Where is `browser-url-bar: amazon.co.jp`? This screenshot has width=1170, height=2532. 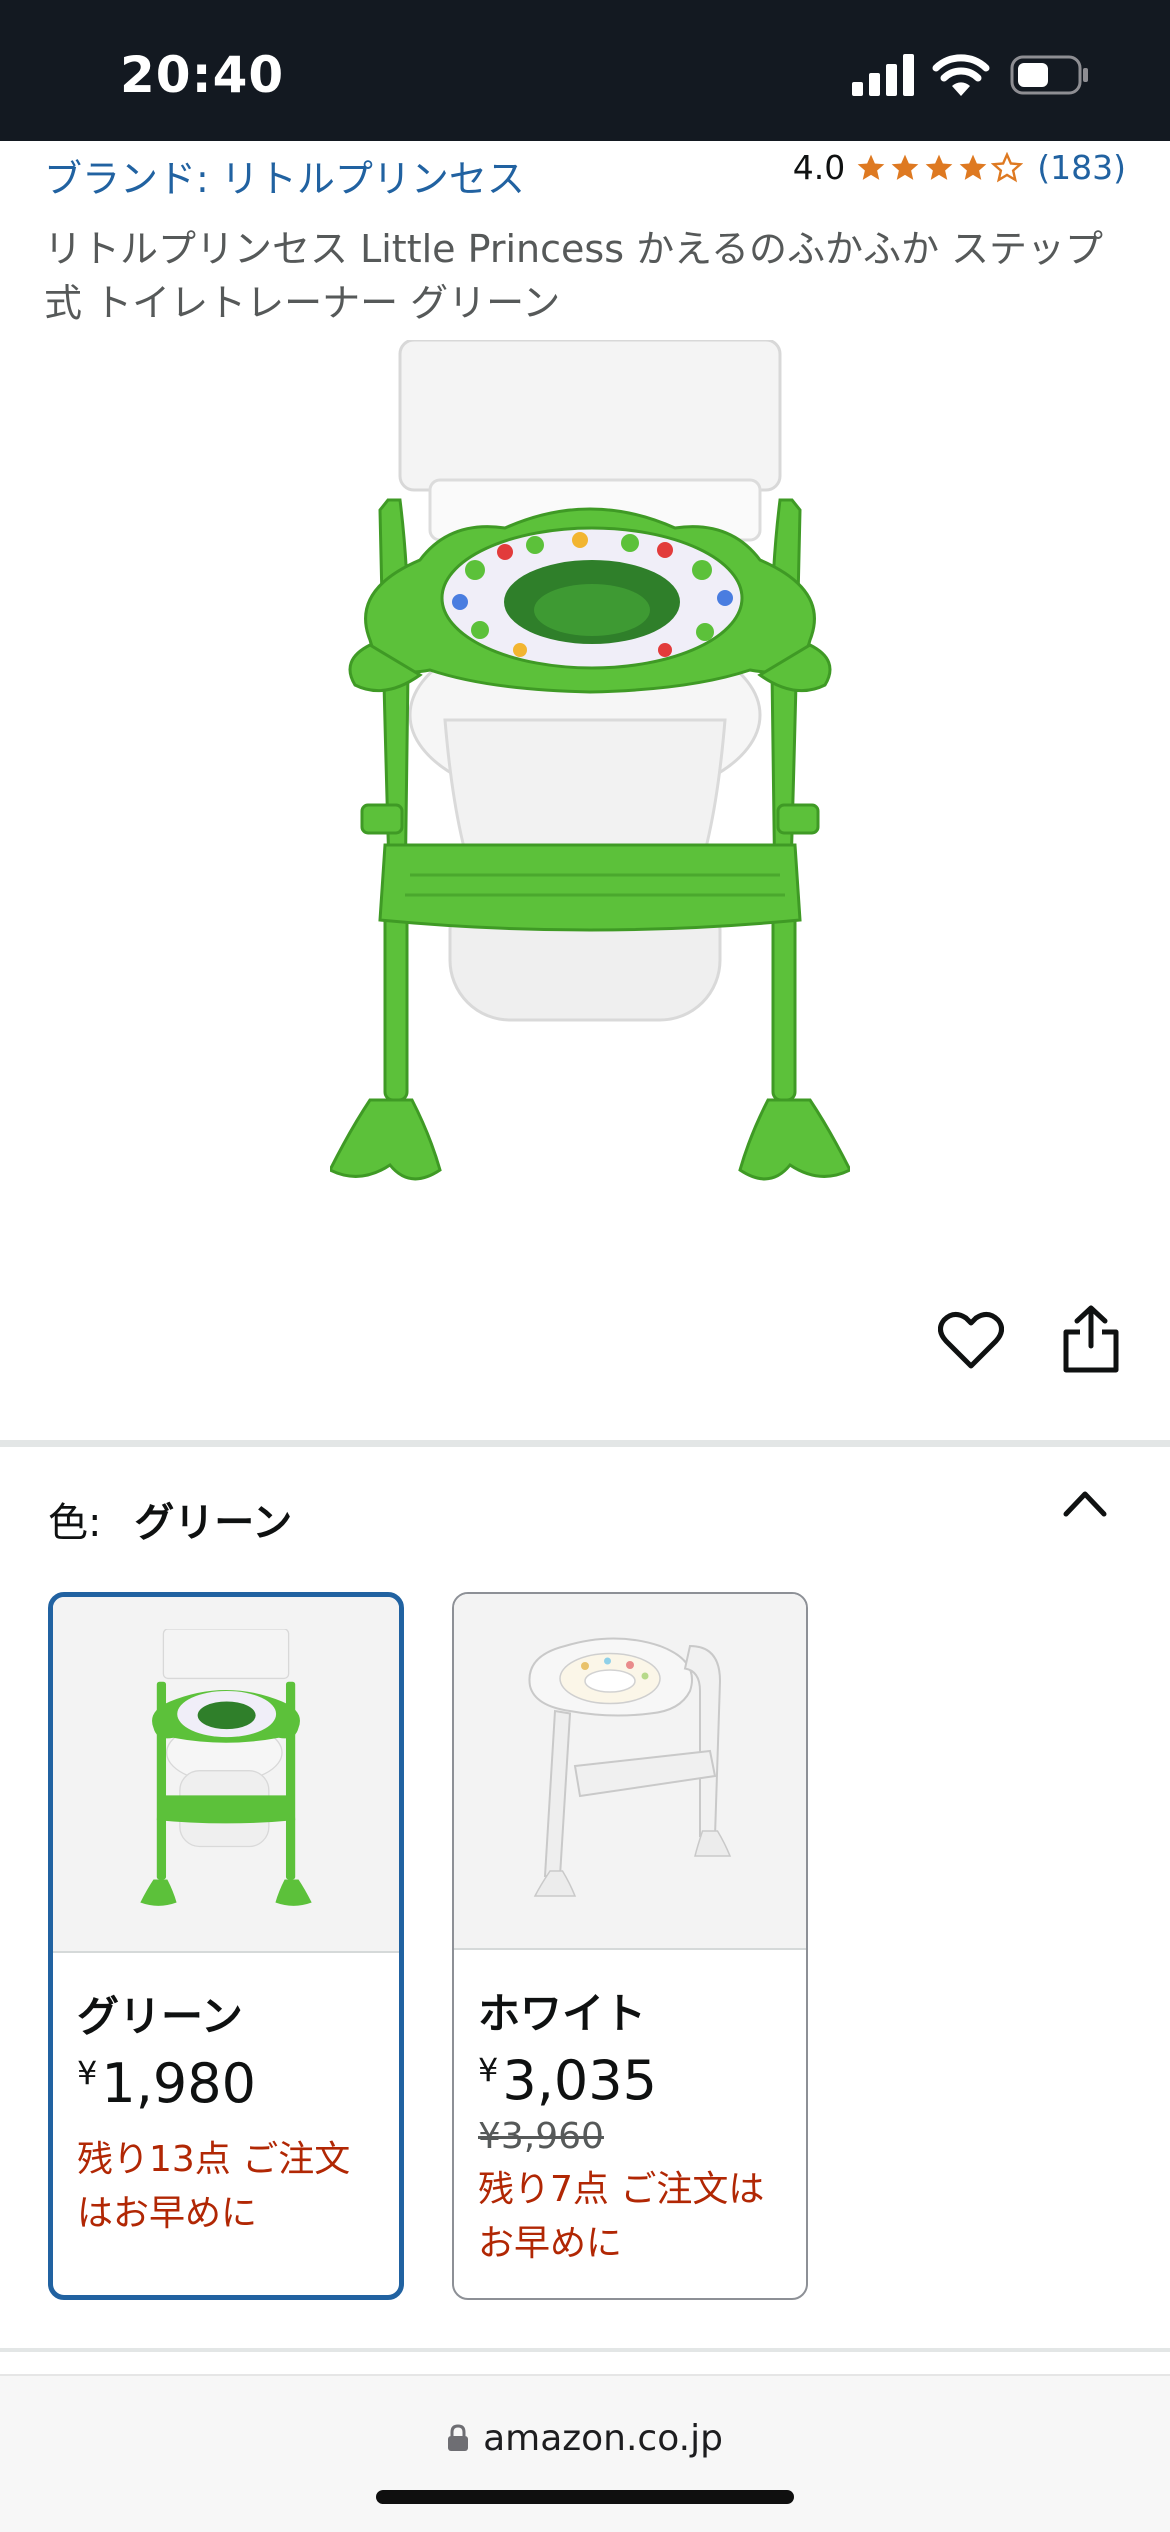
browser-url-bar: amazon.co.jp is located at coordinates (585, 2453).